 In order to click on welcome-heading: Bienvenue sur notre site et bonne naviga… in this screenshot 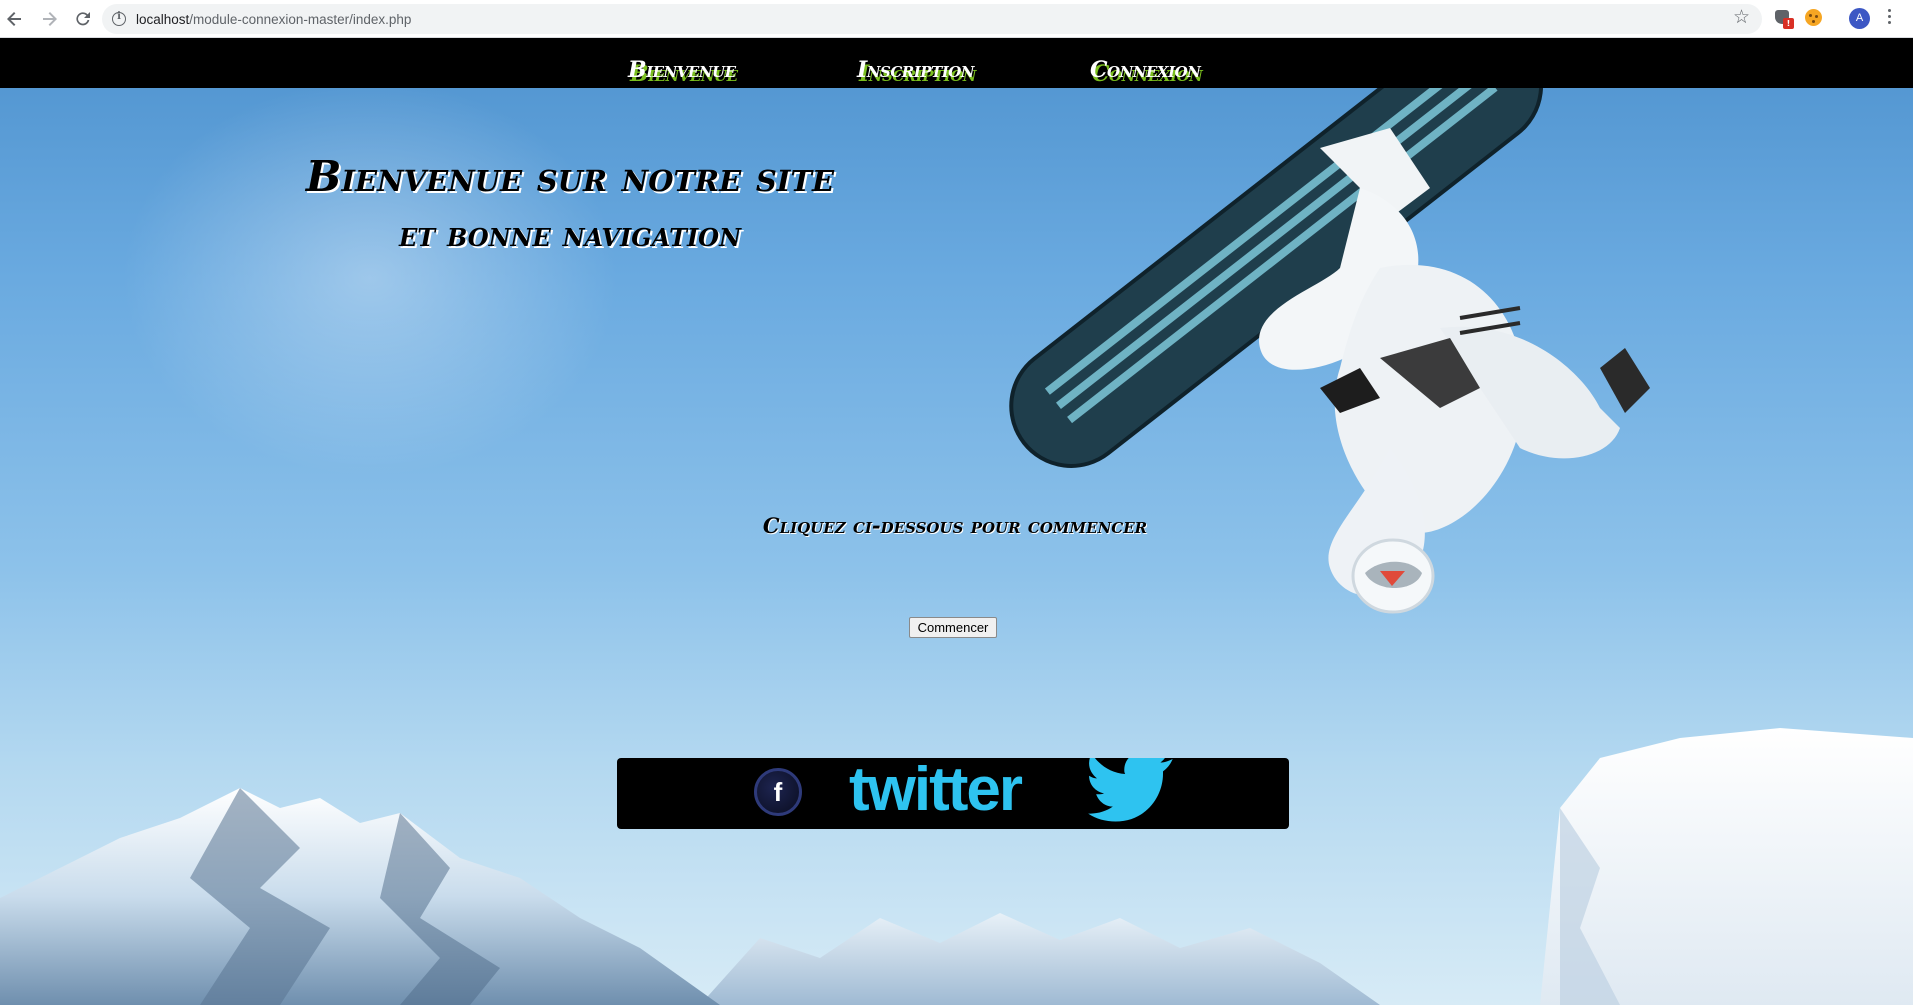, I will do `click(570, 206)`.